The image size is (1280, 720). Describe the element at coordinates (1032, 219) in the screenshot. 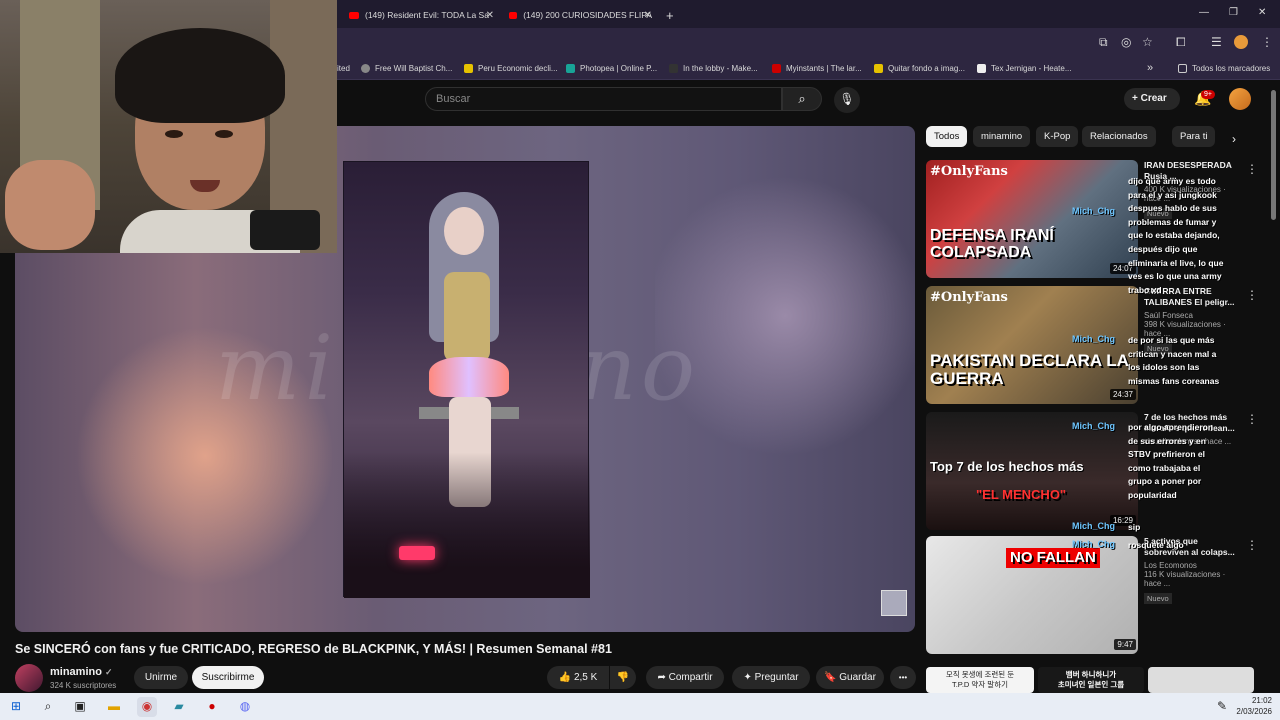

I see `video-thumbnail: #OnlyFans DEFENSA IRANÍ COLAPSADA 24:07` at that location.